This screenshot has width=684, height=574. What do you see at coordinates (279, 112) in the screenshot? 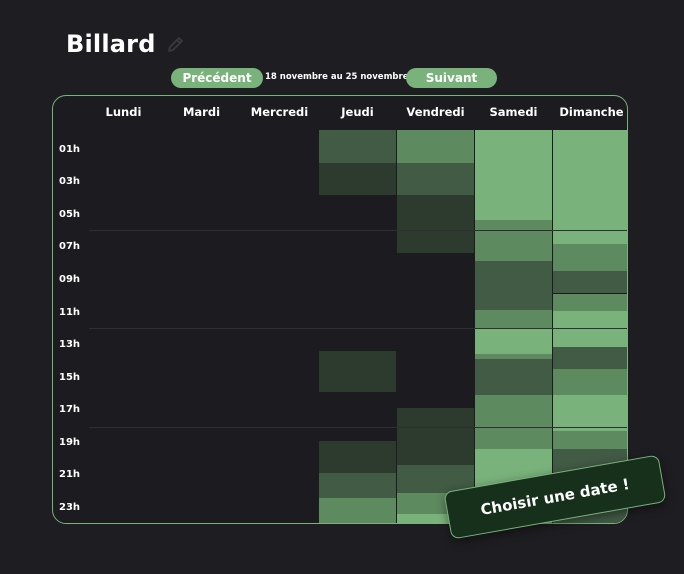
I see `day-header-wednesday: Mercredi` at bounding box center [279, 112].